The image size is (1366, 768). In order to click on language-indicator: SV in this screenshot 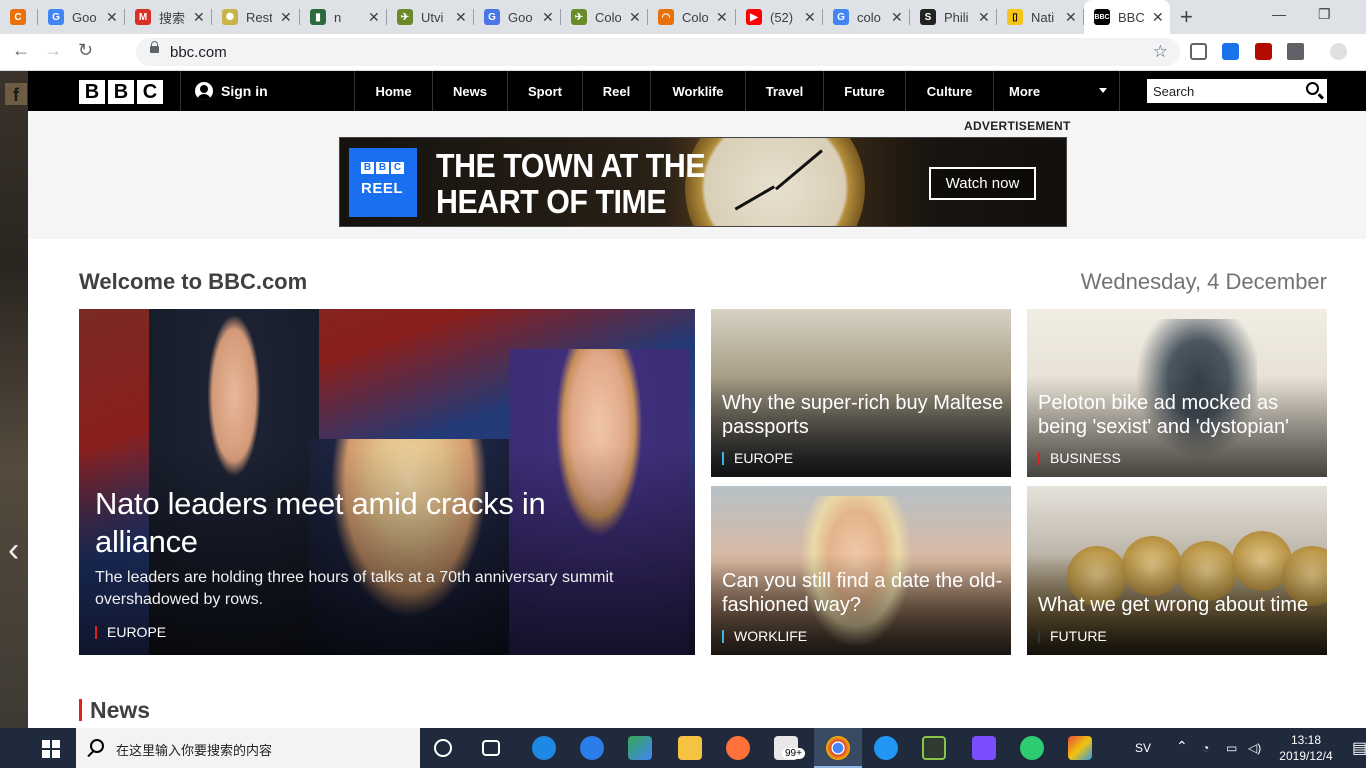, I will do `click(1143, 748)`.